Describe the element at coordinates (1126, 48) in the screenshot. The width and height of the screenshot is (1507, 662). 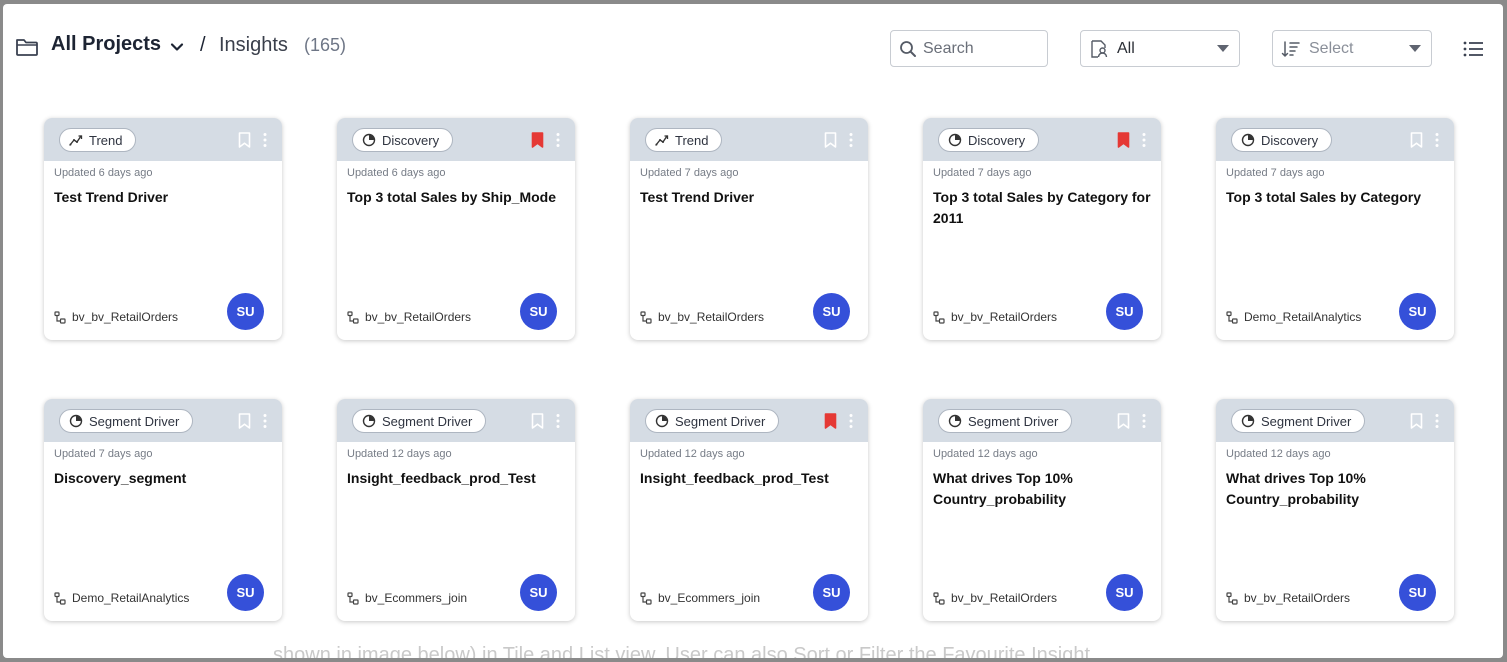
I see `filter-value: All` at that location.